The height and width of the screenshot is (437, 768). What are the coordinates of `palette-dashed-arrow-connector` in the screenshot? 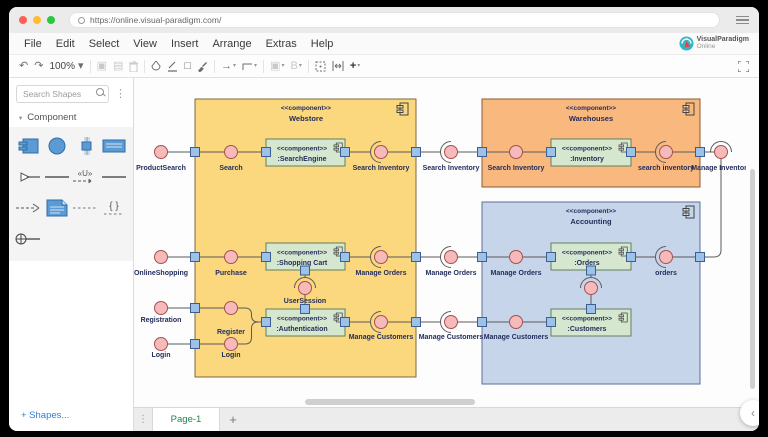 It's located at (28, 208).